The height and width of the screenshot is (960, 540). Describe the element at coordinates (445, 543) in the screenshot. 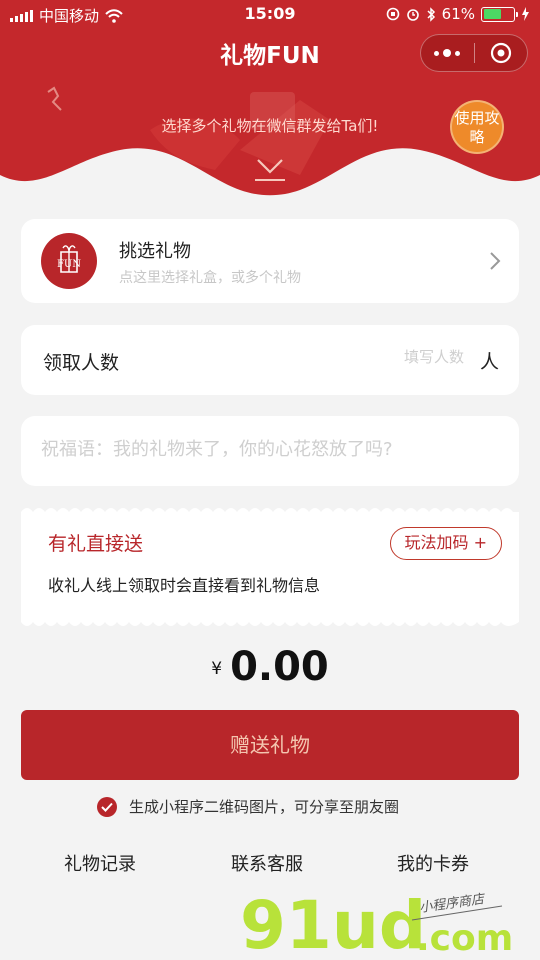

I see `boost-gameplay-button: 玩法加码 +` at that location.